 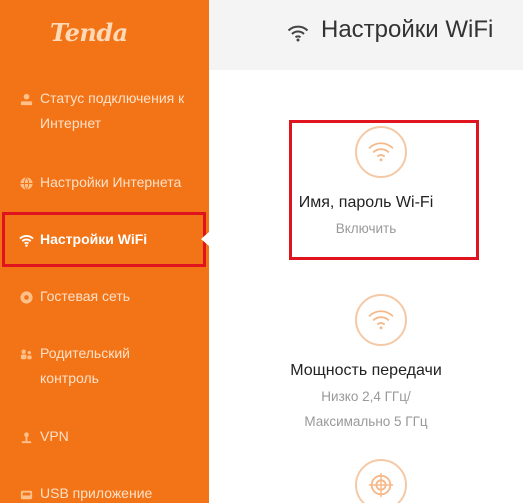 What do you see at coordinates (381, 481) in the screenshot?
I see `target-icon` at bounding box center [381, 481].